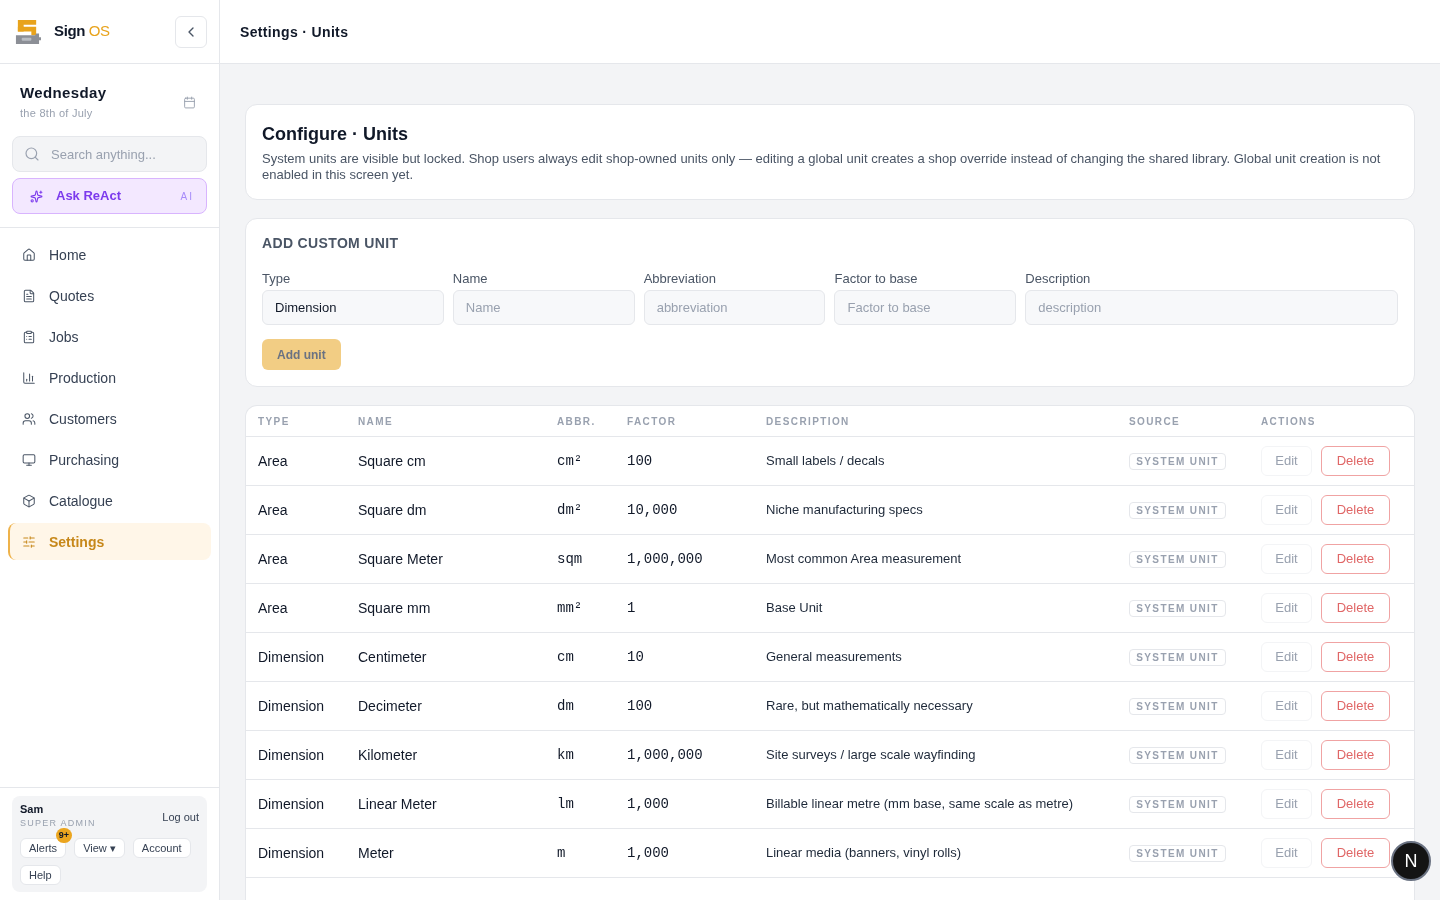  What do you see at coordinates (109, 500) in the screenshot?
I see `sidebar-item: Catalogue` at bounding box center [109, 500].